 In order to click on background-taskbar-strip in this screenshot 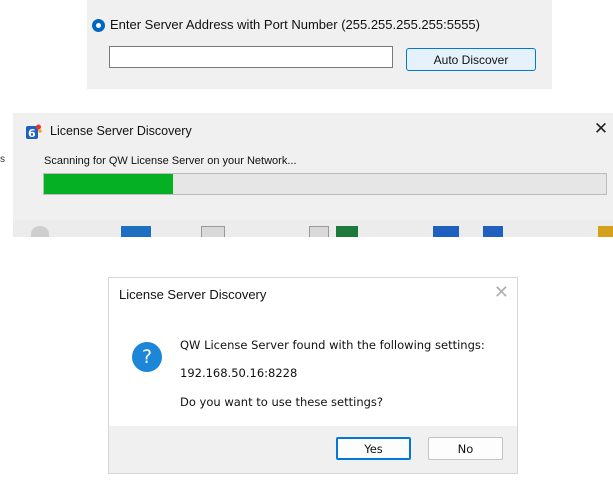, I will do `click(313, 228)`.